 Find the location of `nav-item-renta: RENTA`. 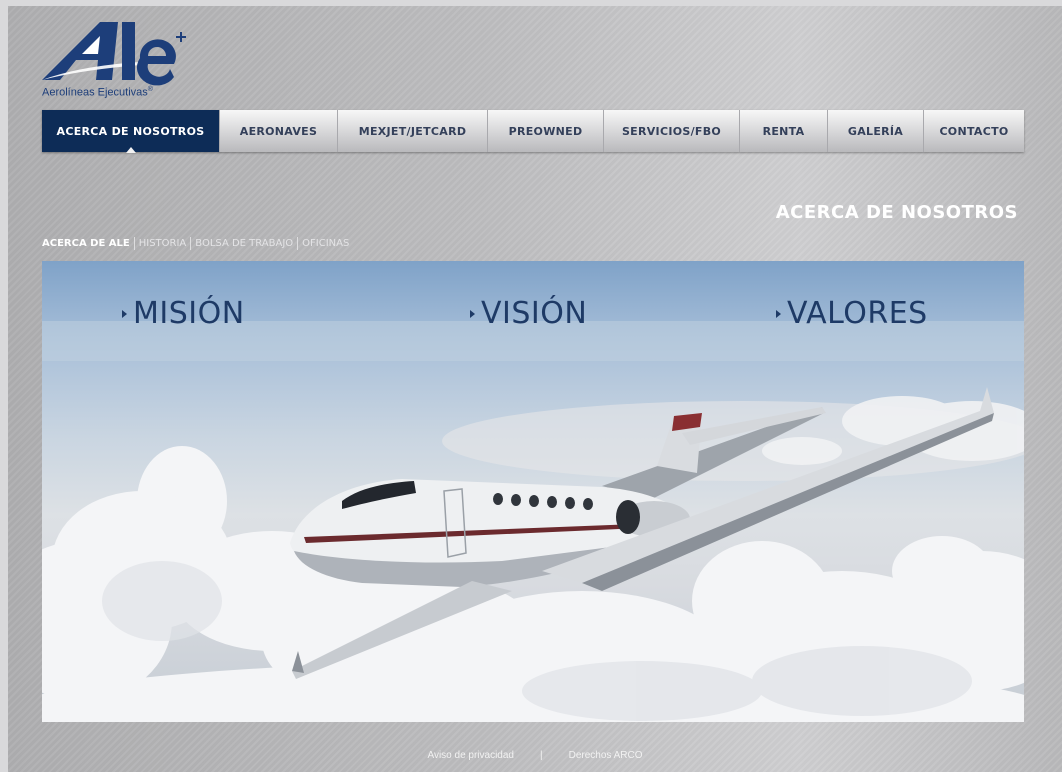

nav-item-renta: RENTA is located at coordinates (784, 131).